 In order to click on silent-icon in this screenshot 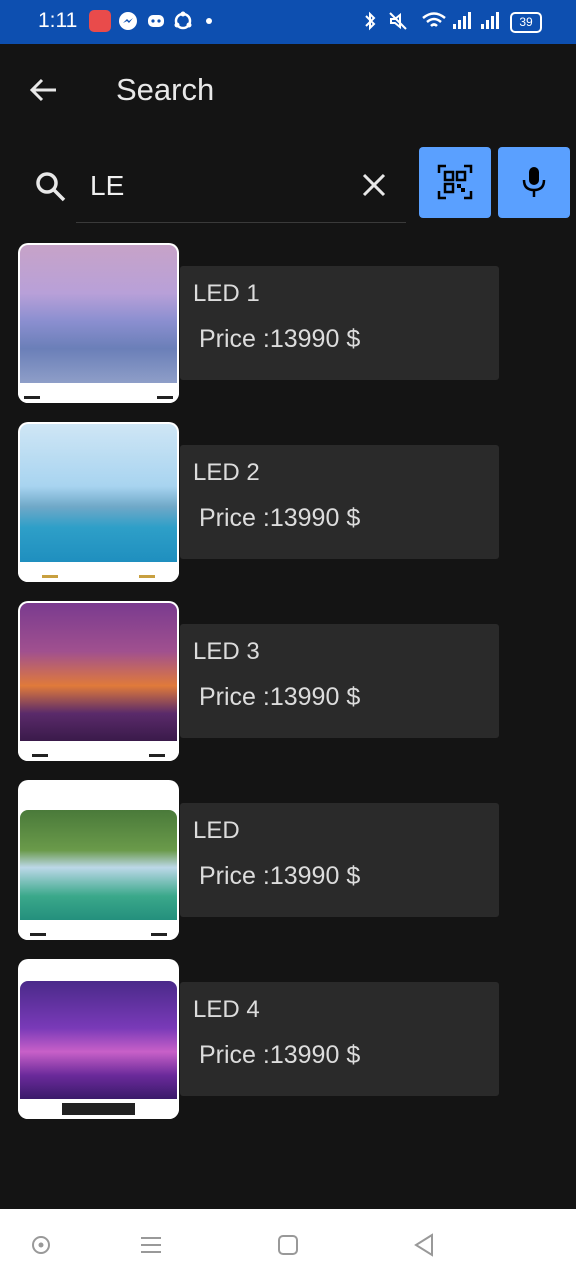, I will do `click(398, 21)`.